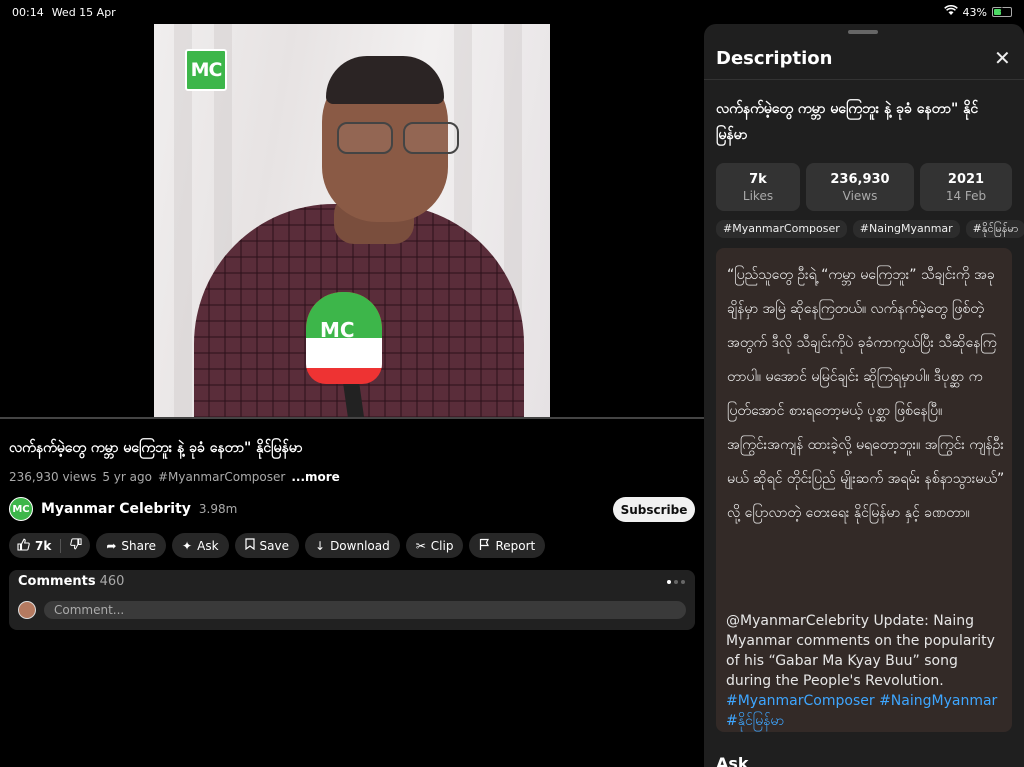 This screenshot has width=1024, height=767. Describe the element at coordinates (315, 477) in the screenshot. I see `more-button: ...more` at that location.